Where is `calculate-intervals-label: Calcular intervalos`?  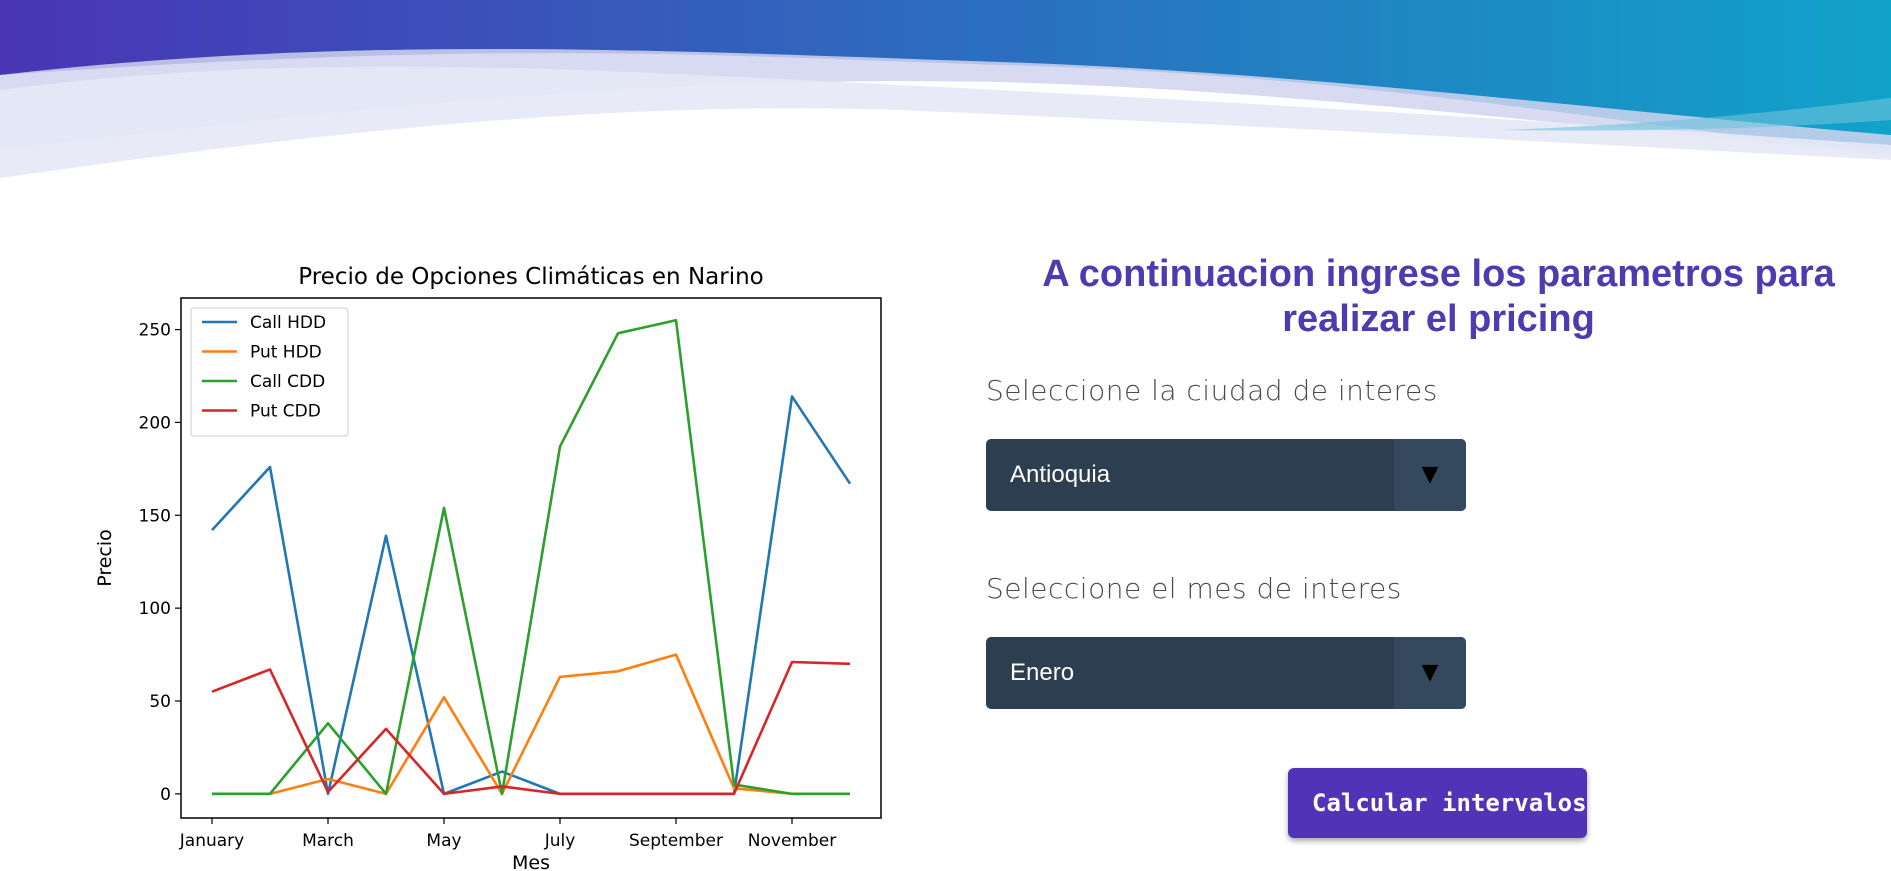
calculate-intervals-label: Calcular intervalos is located at coordinates (1449, 803).